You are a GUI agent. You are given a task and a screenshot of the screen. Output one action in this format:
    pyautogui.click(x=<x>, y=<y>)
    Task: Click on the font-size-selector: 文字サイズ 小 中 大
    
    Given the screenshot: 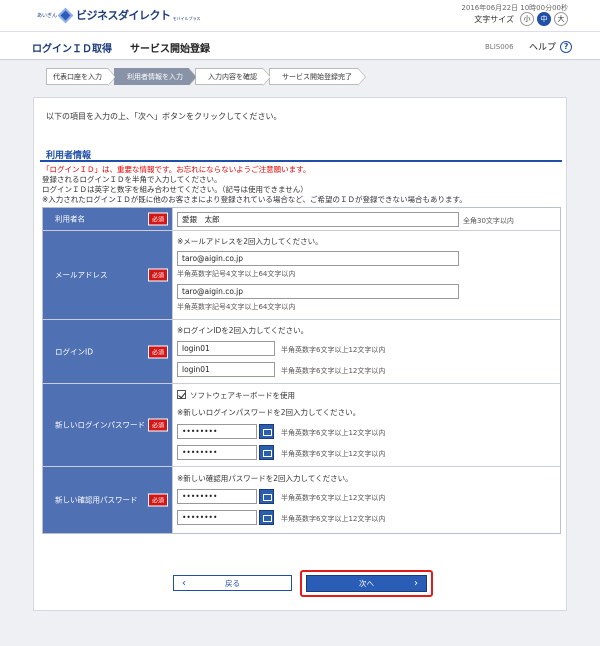 What is the action you would take?
    pyautogui.click(x=521, y=19)
    